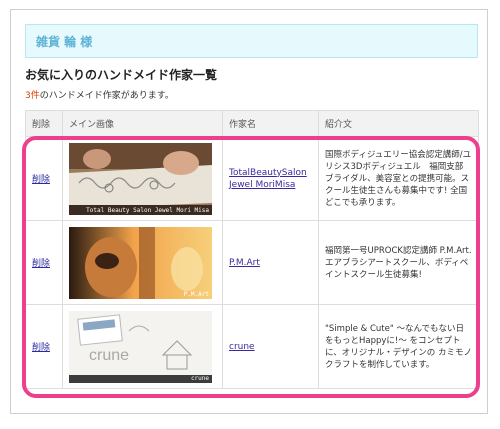  Describe the element at coordinates (244, 263) in the screenshot. I see `creator-name-link: P.M.Art` at that location.